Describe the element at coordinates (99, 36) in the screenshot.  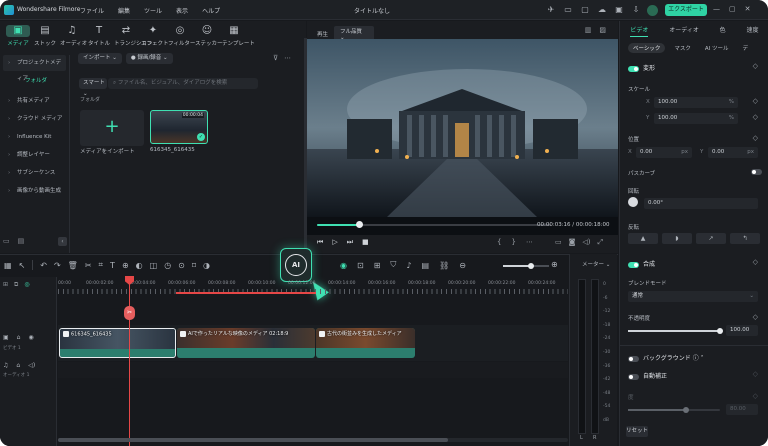
I see `tab-title: T タイトル` at that location.